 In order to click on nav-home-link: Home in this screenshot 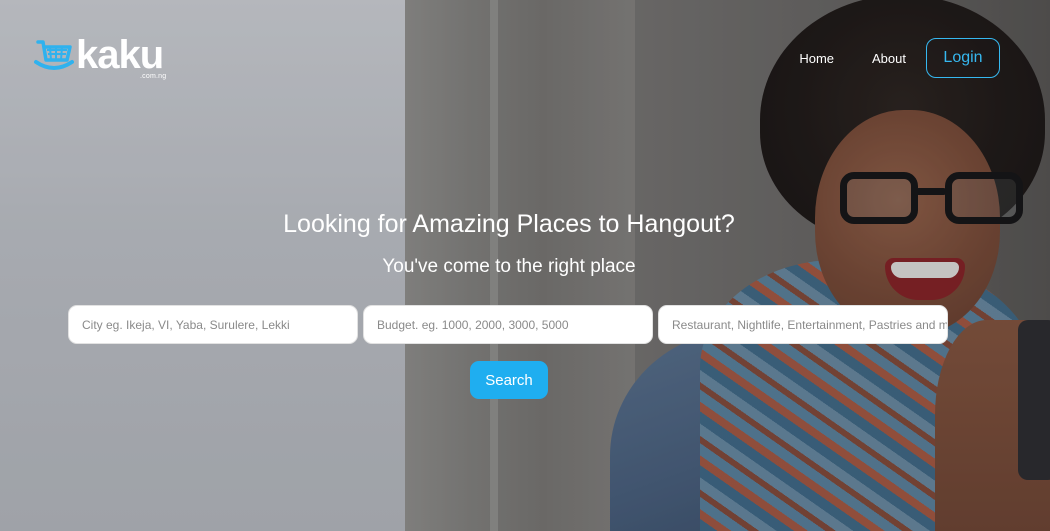, I will do `click(816, 58)`.